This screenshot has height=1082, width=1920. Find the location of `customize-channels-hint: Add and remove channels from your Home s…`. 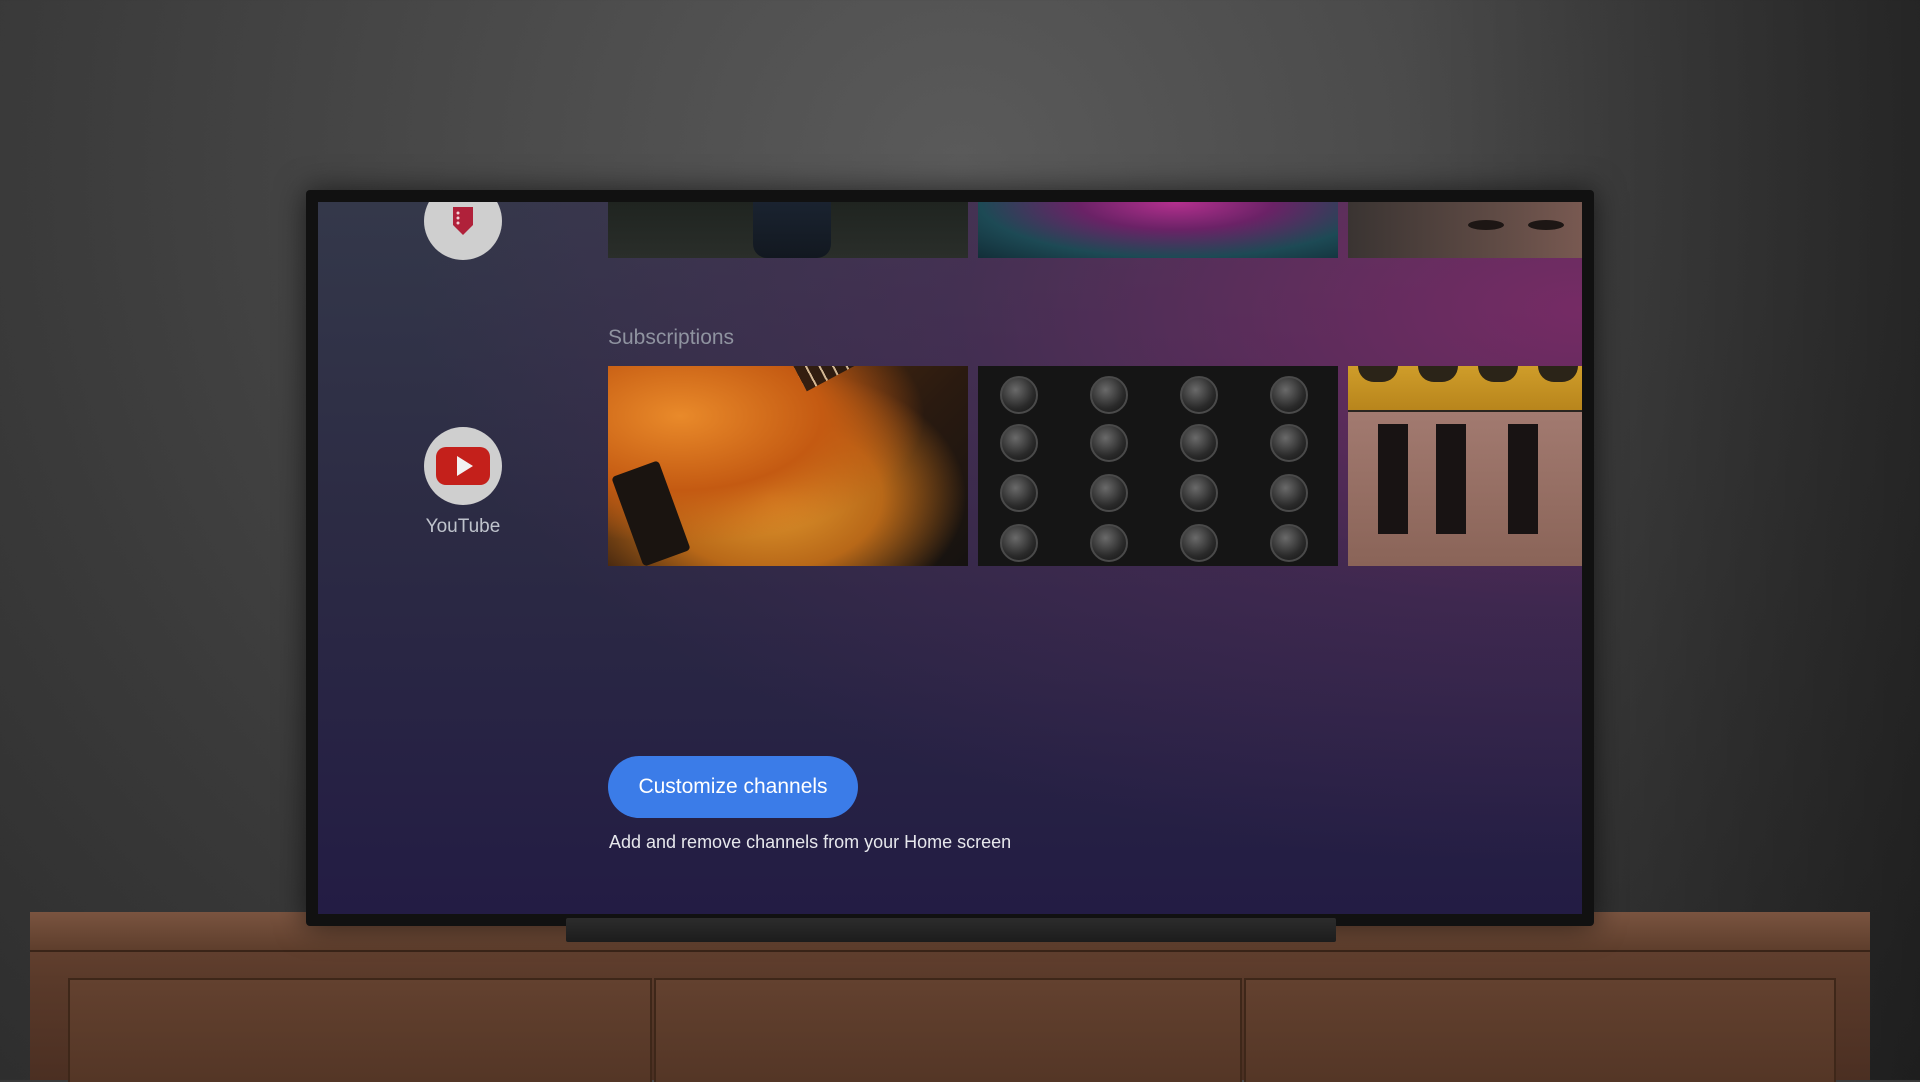

customize-channels-hint: Add and remove channels from your Home s… is located at coordinates (810, 842).